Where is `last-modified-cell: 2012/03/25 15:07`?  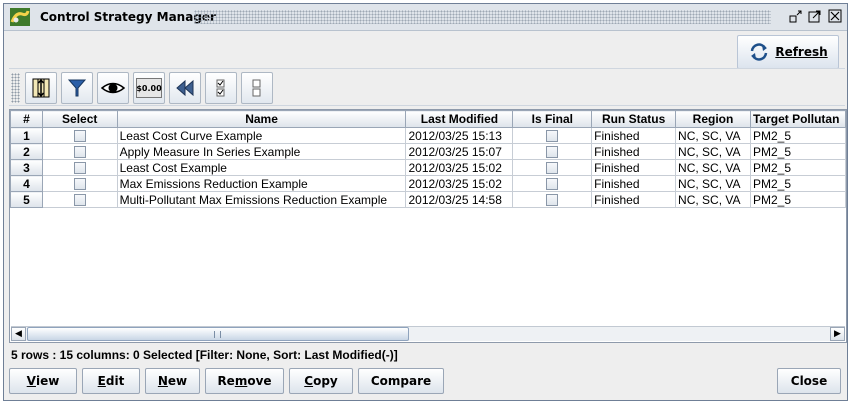 last-modified-cell: 2012/03/25 15:07 is located at coordinates (459, 151).